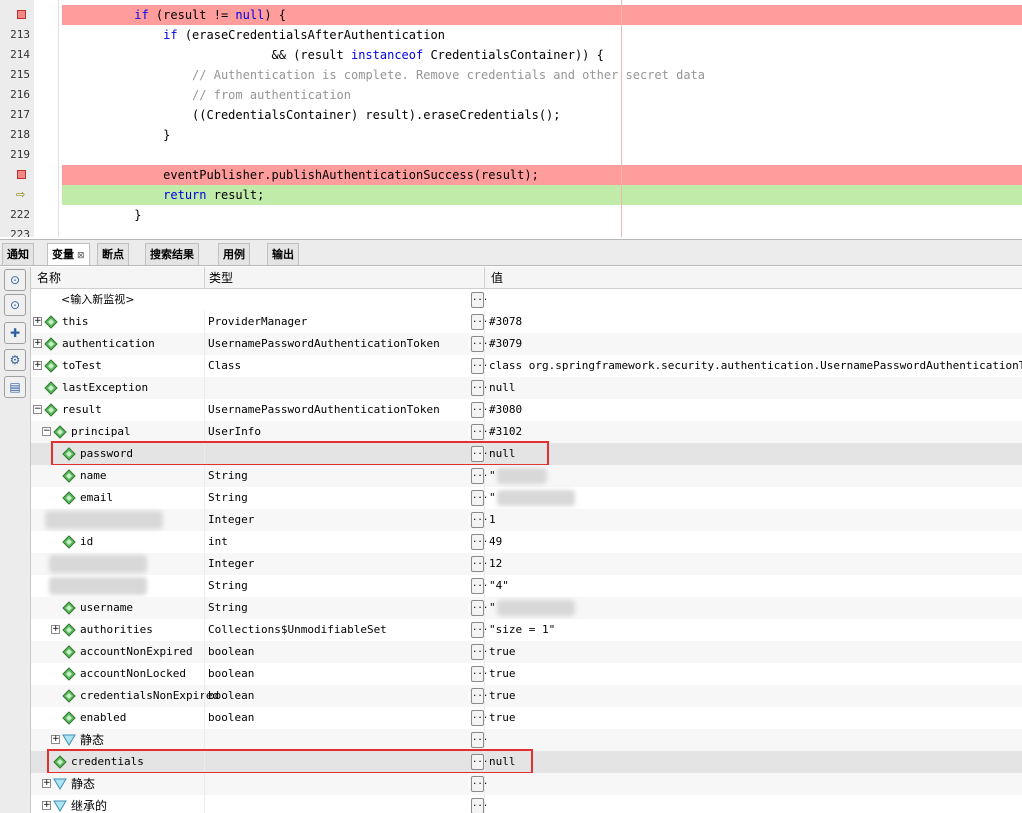  What do you see at coordinates (511, 231) in the screenshot?
I see `code-line: 223` at bounding box center [511, 231].